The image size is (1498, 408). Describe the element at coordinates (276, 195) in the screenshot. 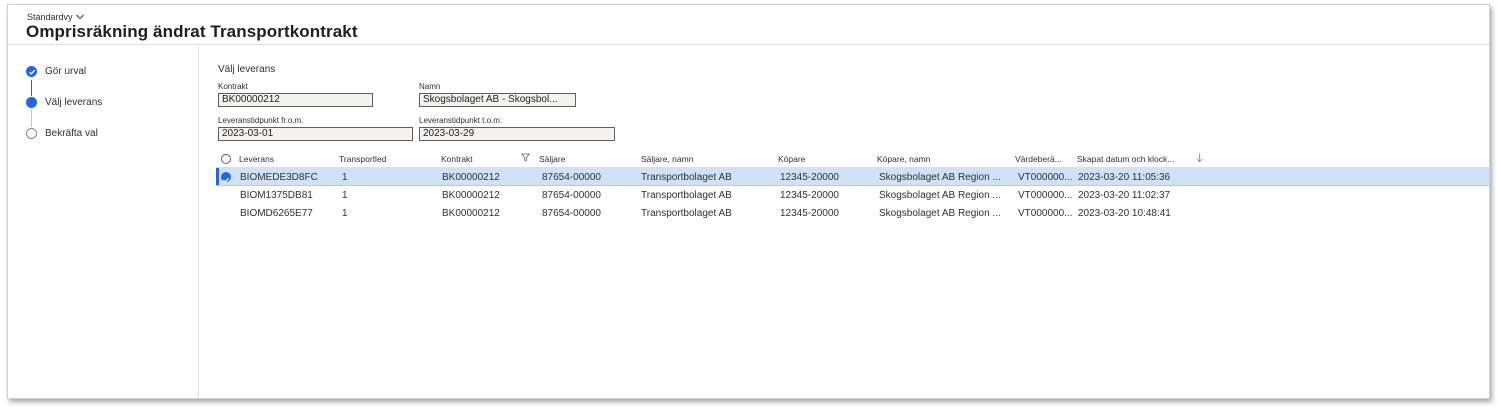

I see `cell-leverans: BIOM1375DB81` at that location.